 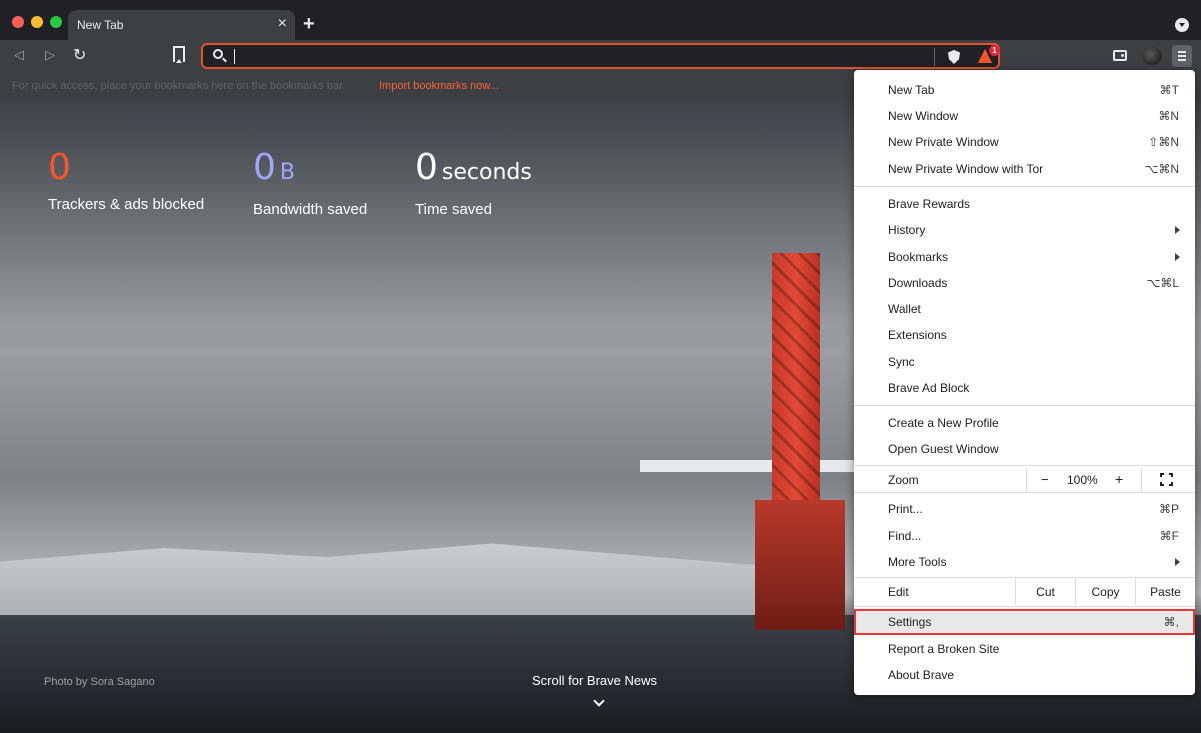 What do you see at coordinates (1024, 622) in the screenshot?
I see `menu-item-settings: Settings ⌘,` at bounding box center [1024, 622].